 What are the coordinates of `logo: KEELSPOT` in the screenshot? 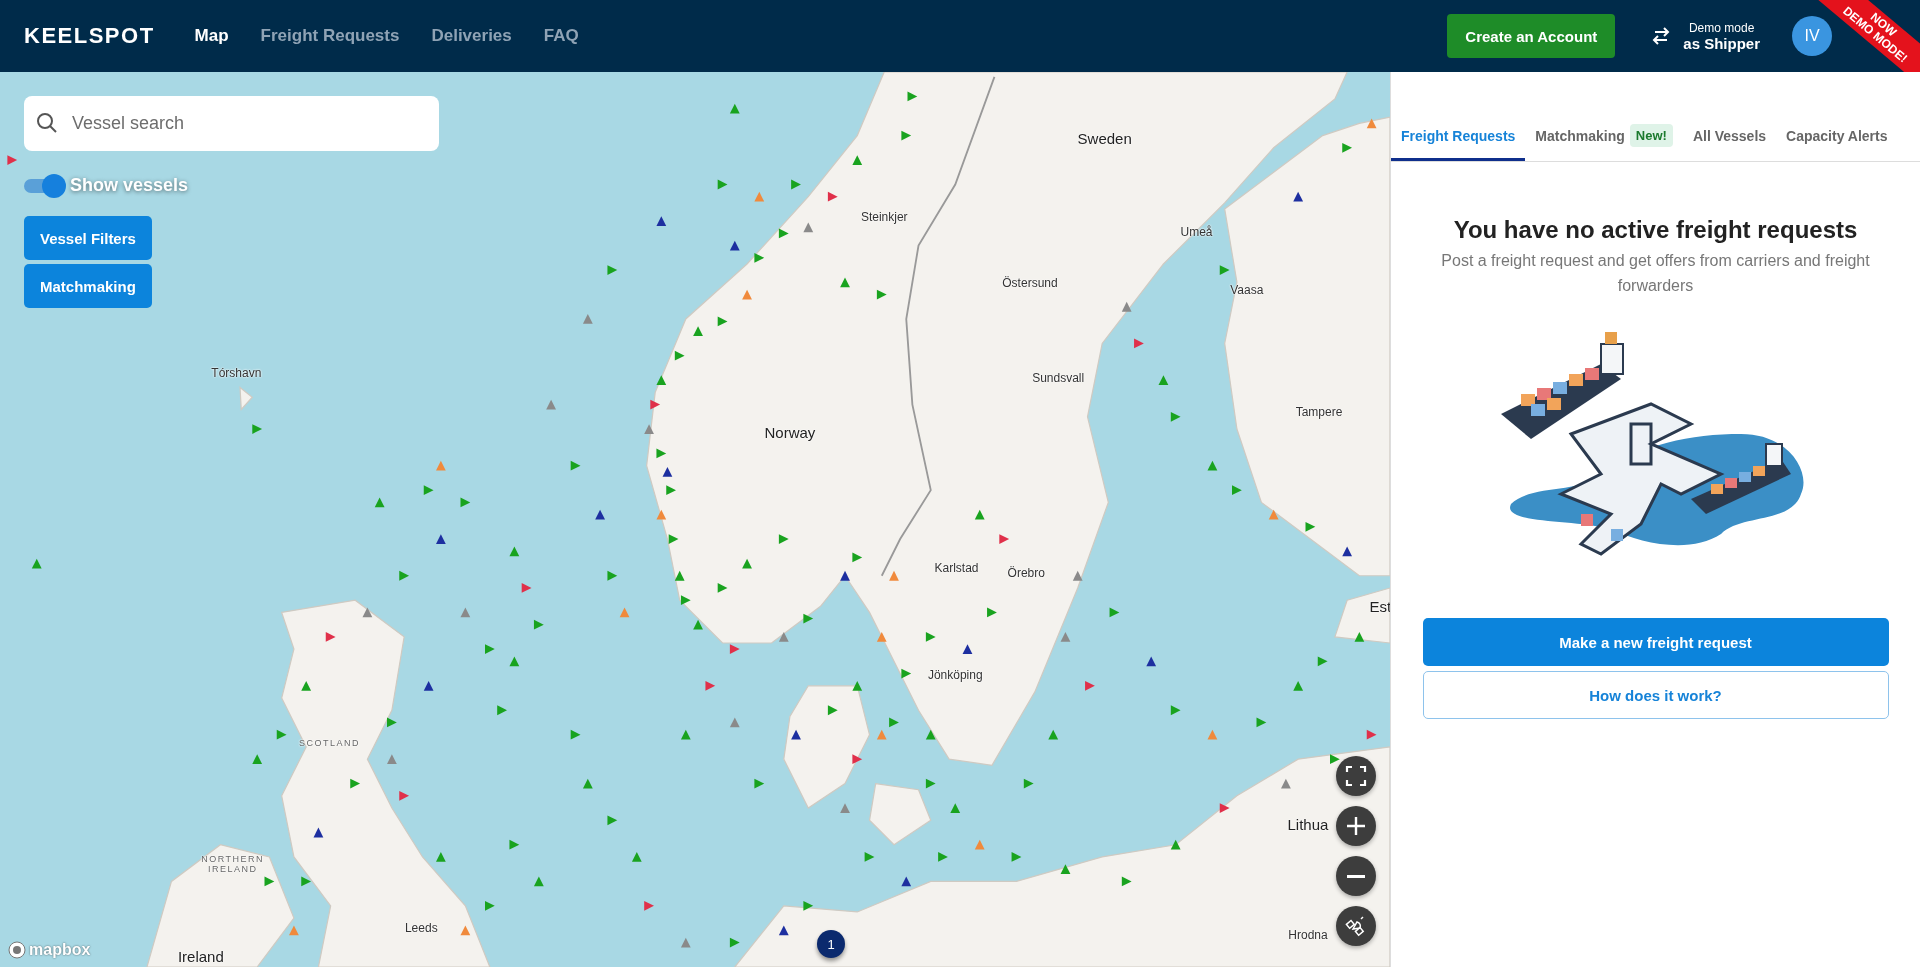 It's located at (89, 36).